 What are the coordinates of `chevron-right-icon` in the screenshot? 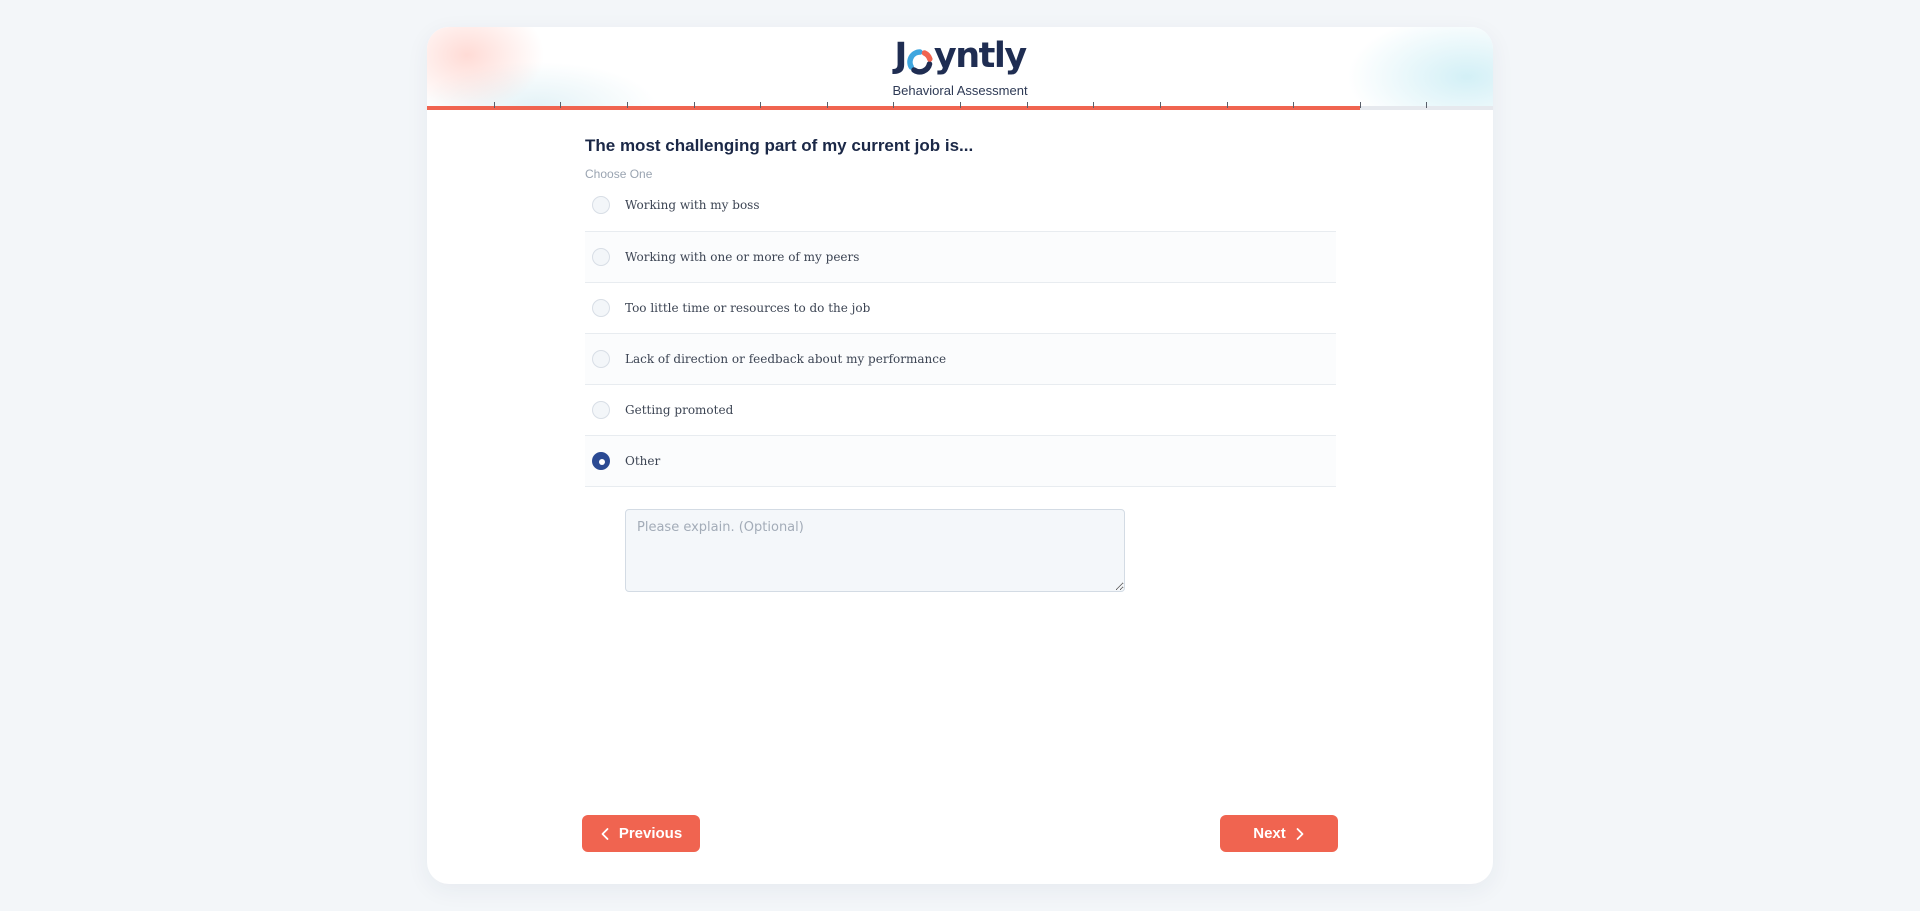 It's located at (1300, 834).